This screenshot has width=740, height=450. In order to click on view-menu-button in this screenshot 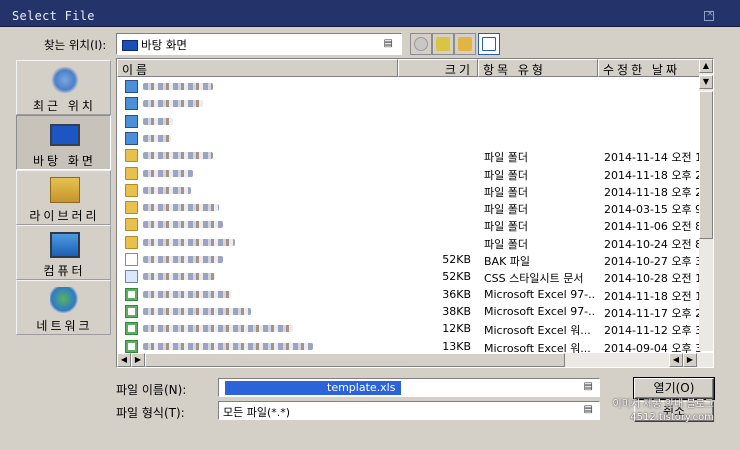, I will do `click(489, 44)`.